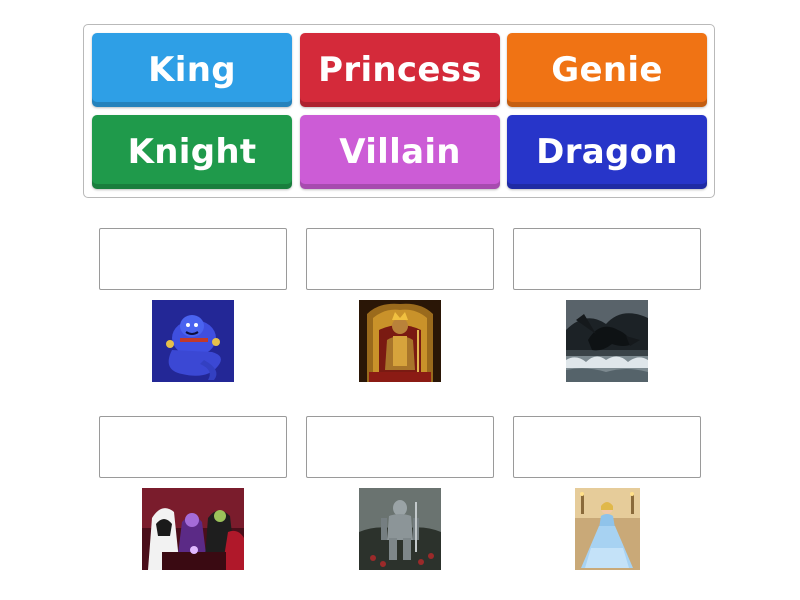 Image resolution: width=800 pixels, height=600 pixels. Describe the element at coordinates (607, 529) in the screenshot. I see `princess-in-blue-gown-picture` at that location.